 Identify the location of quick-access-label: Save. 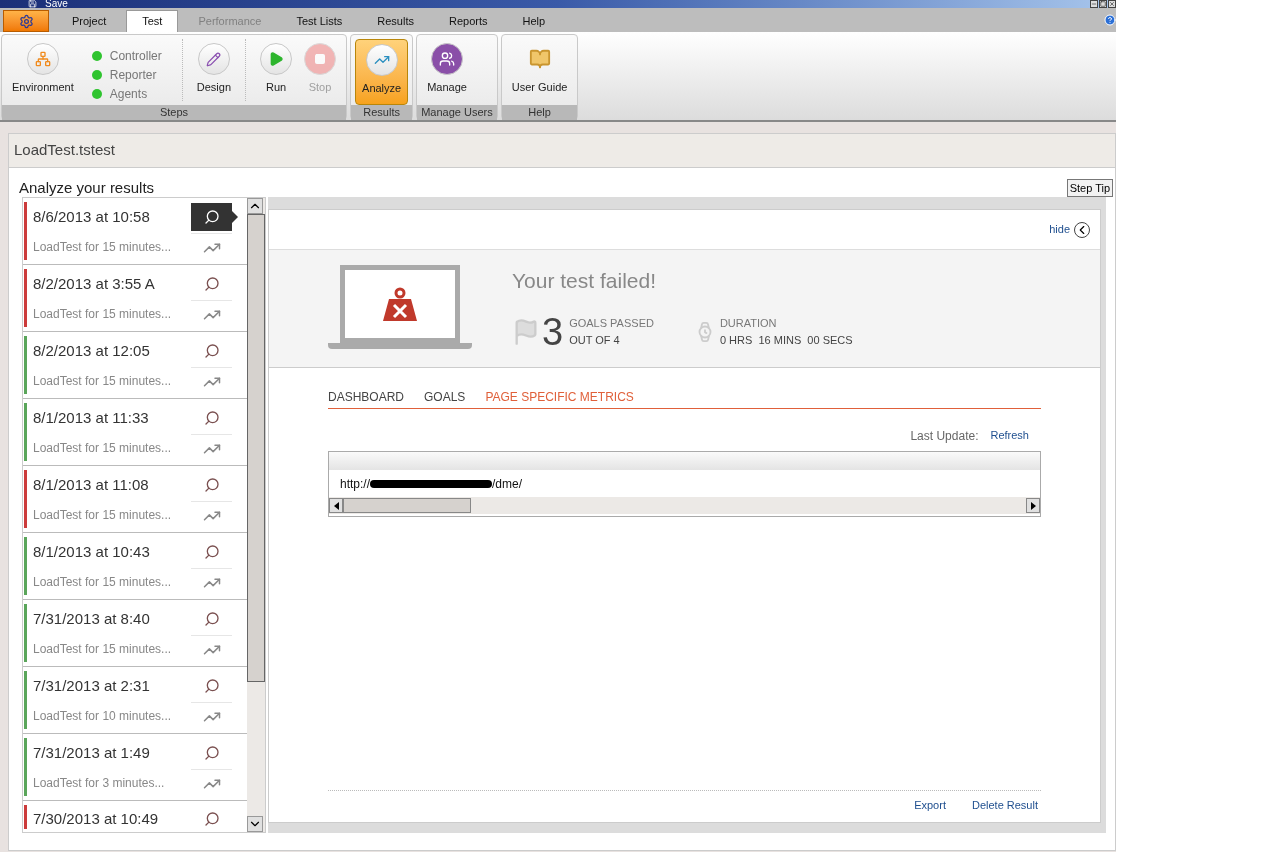
(56, 4).